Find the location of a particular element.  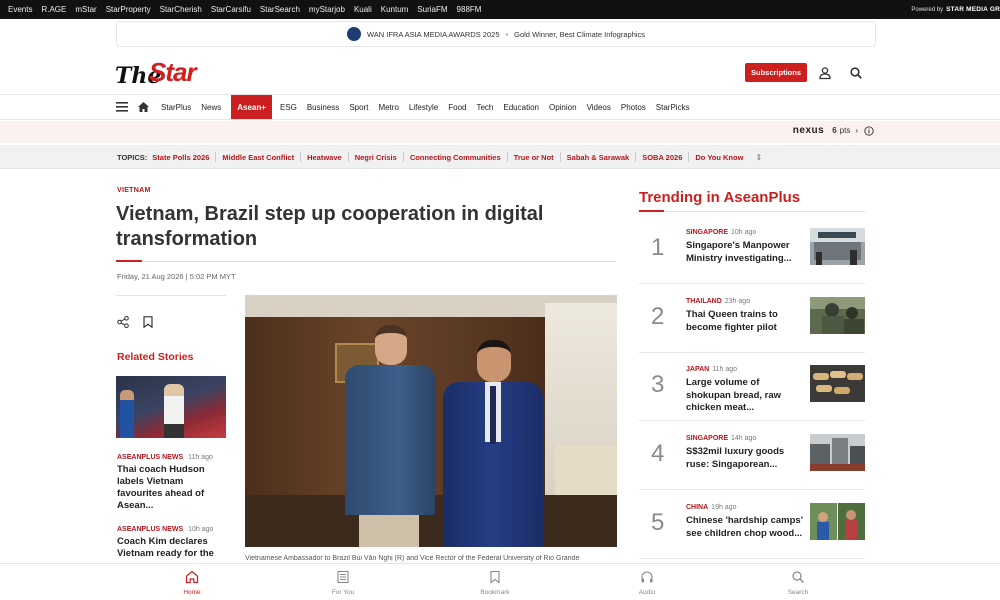

nav-item-asean-plus: Asean+ is located at coordinates (251, 107).